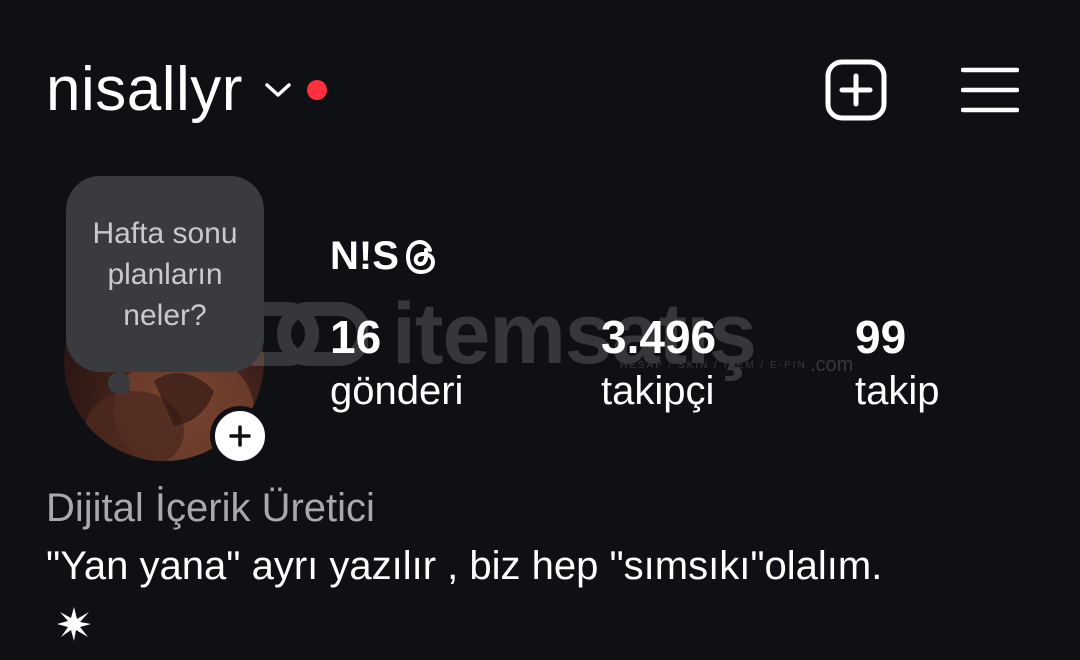  I want to click on create-post-button, so click(856, 90).